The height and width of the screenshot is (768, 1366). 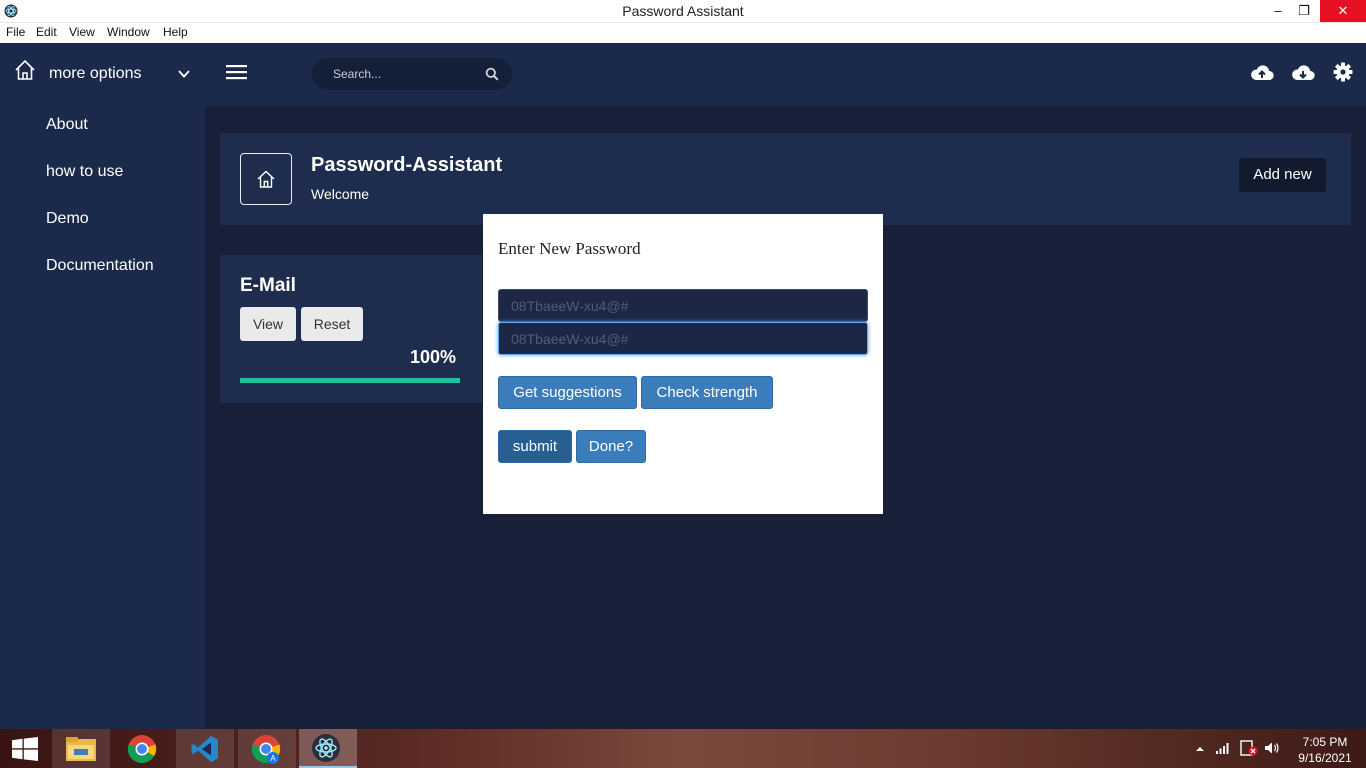 I want to click on password-card-email: E-Mail View Reset 100%, so click(x=351, y=329).